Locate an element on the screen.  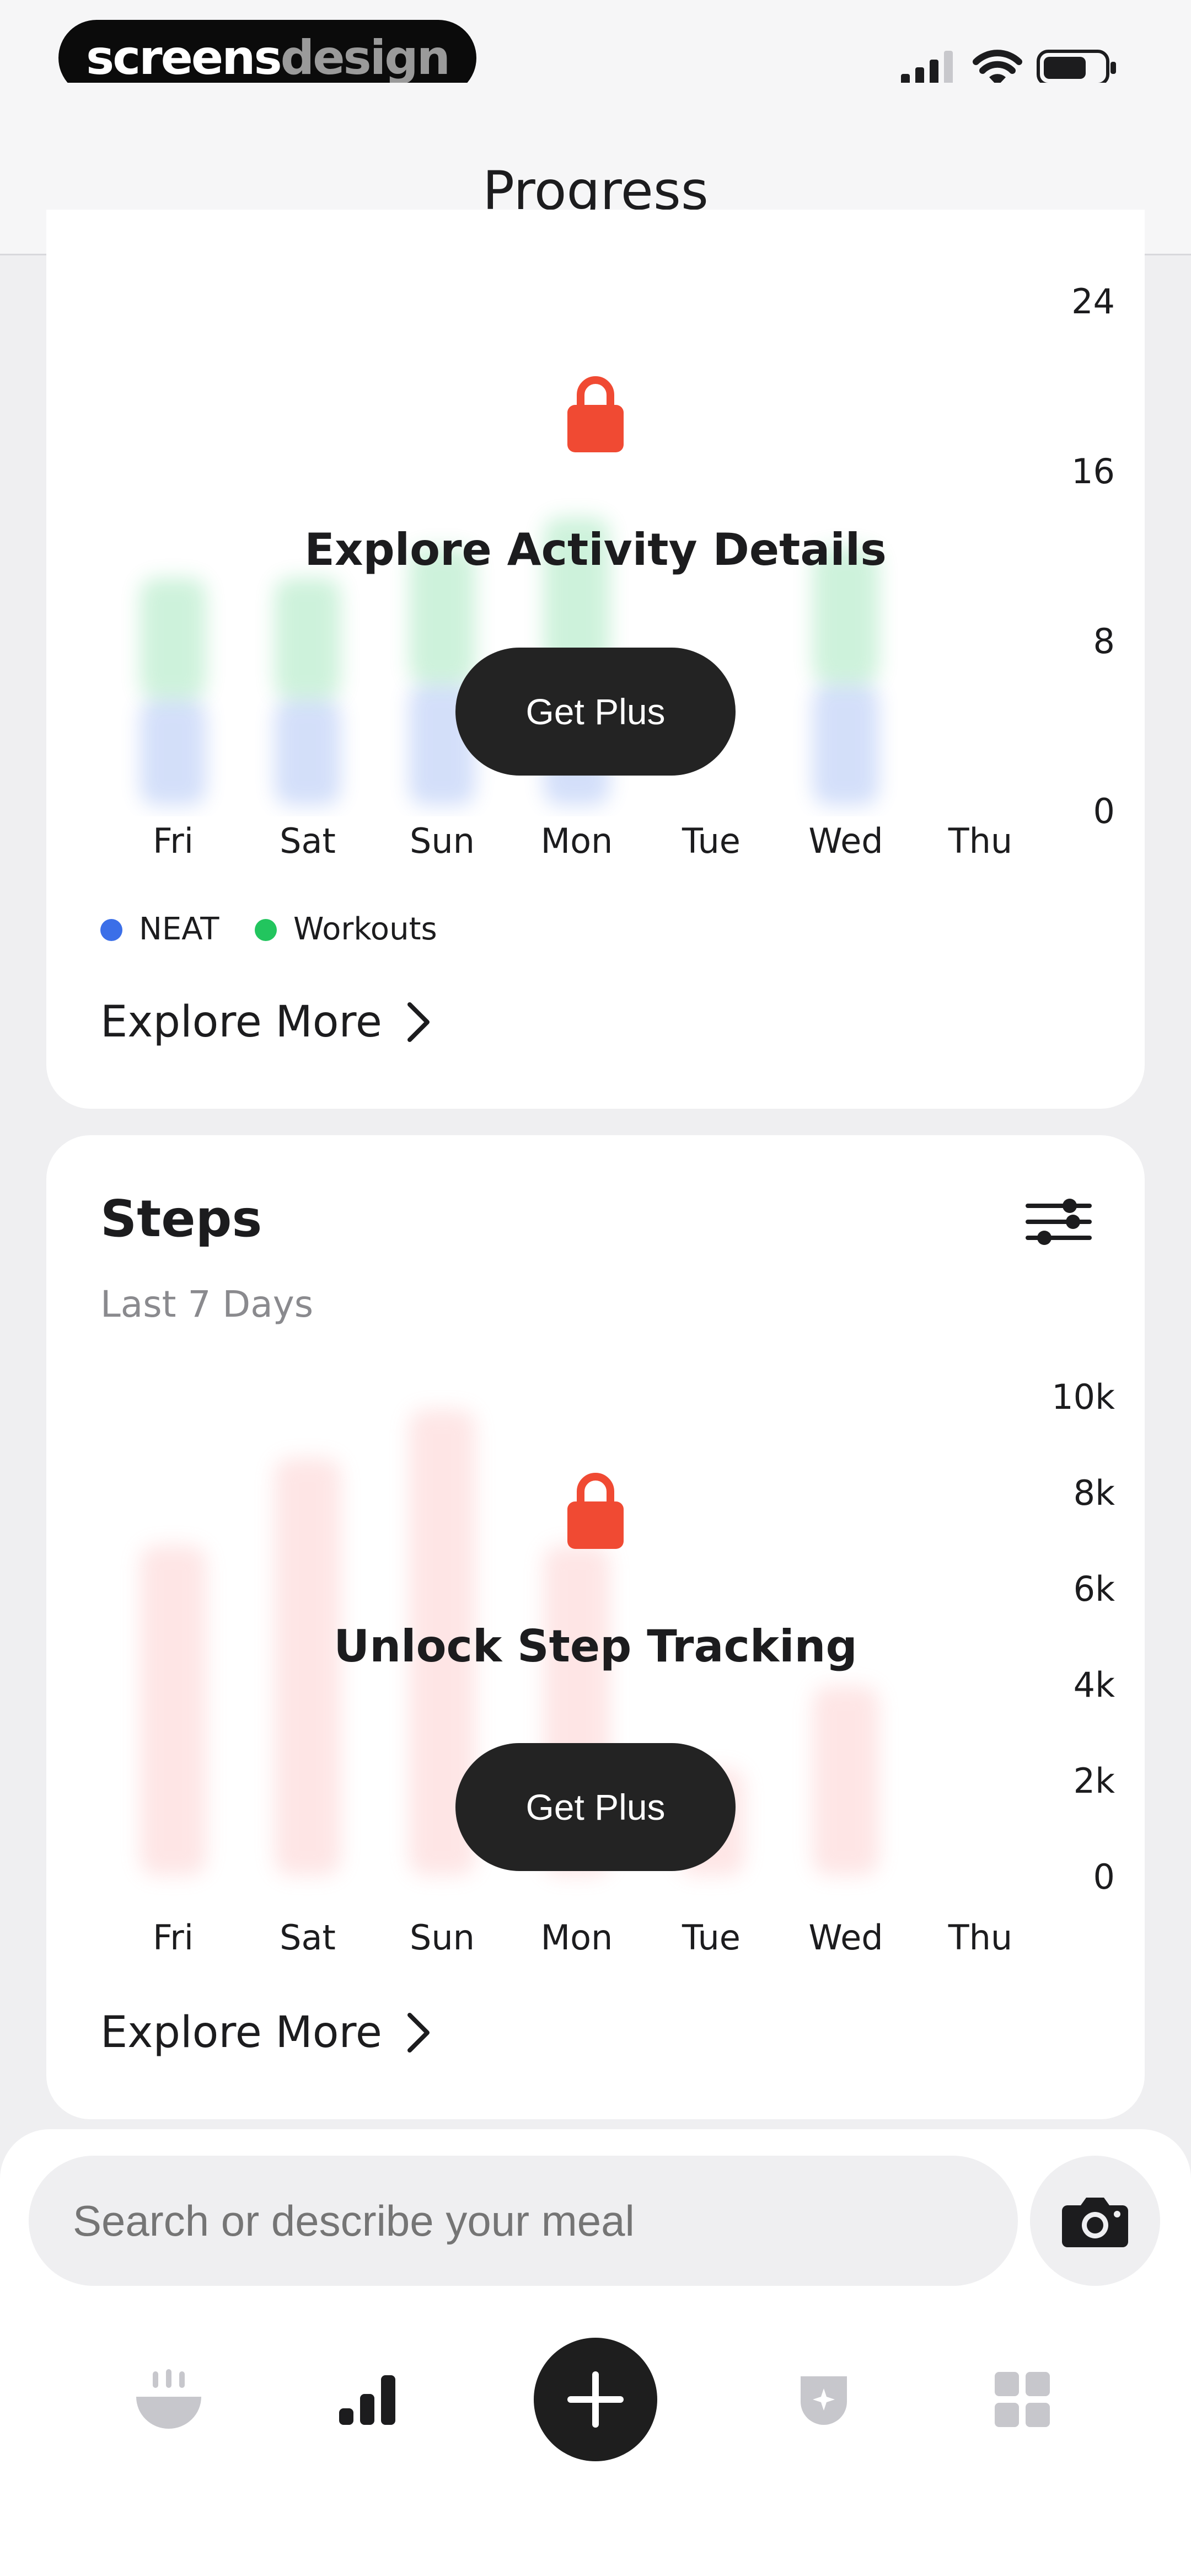
steps-x-tick: Wed is located at coordinates (845, 1937).